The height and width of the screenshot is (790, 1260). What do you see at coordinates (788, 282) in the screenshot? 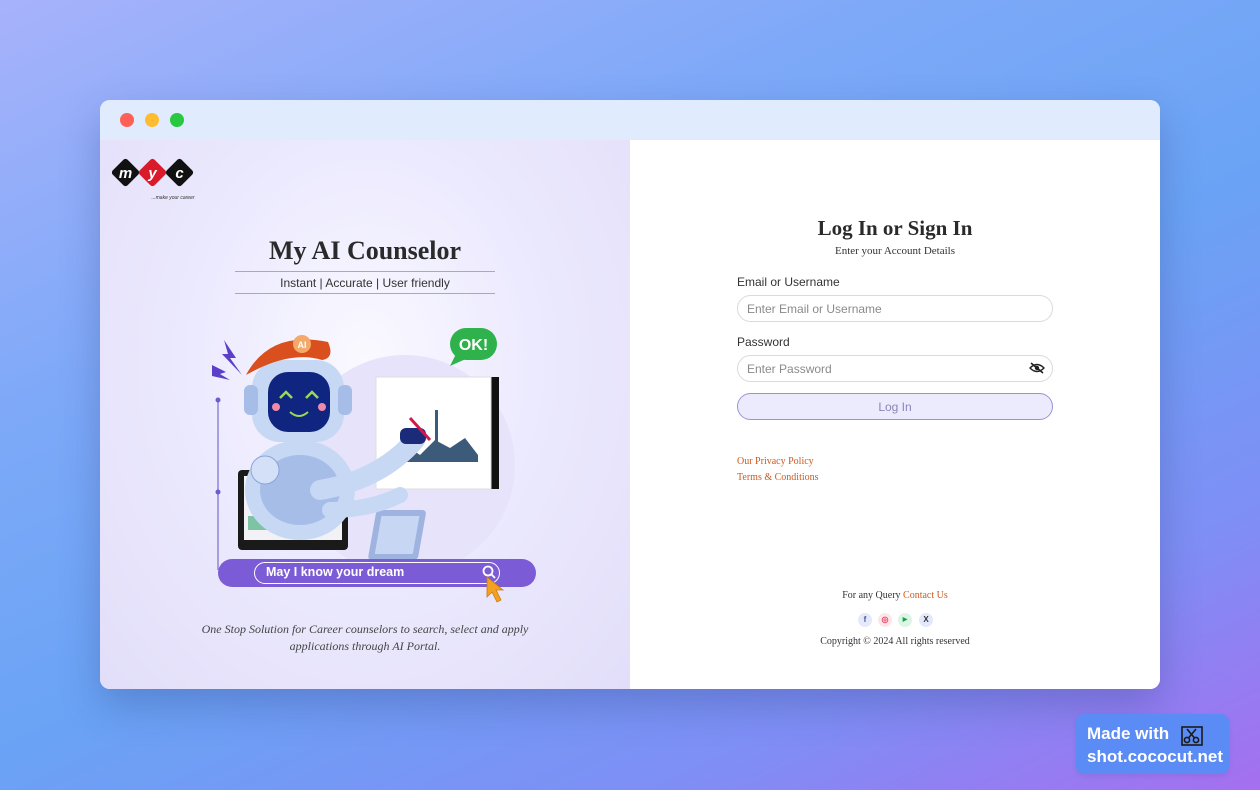
I see `email-label: Email or Username` at bounding box center [788, 282].